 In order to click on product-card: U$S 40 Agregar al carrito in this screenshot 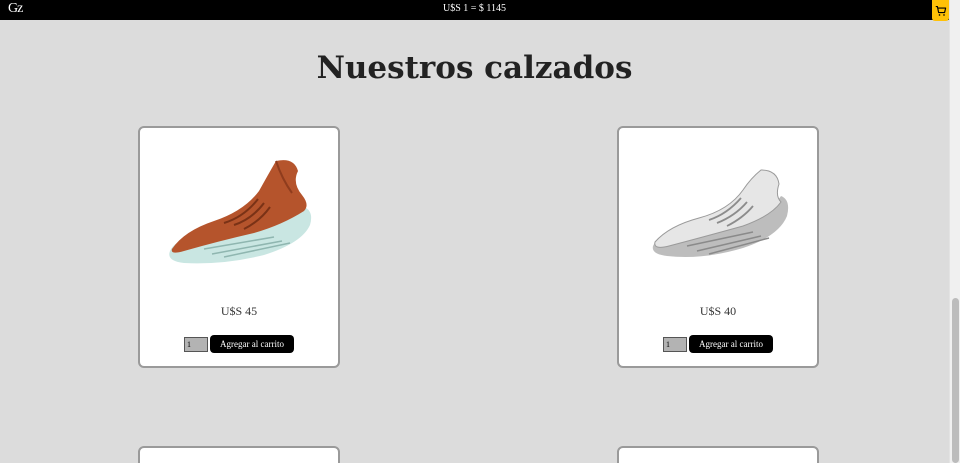, I will do `click(718, 247)`.